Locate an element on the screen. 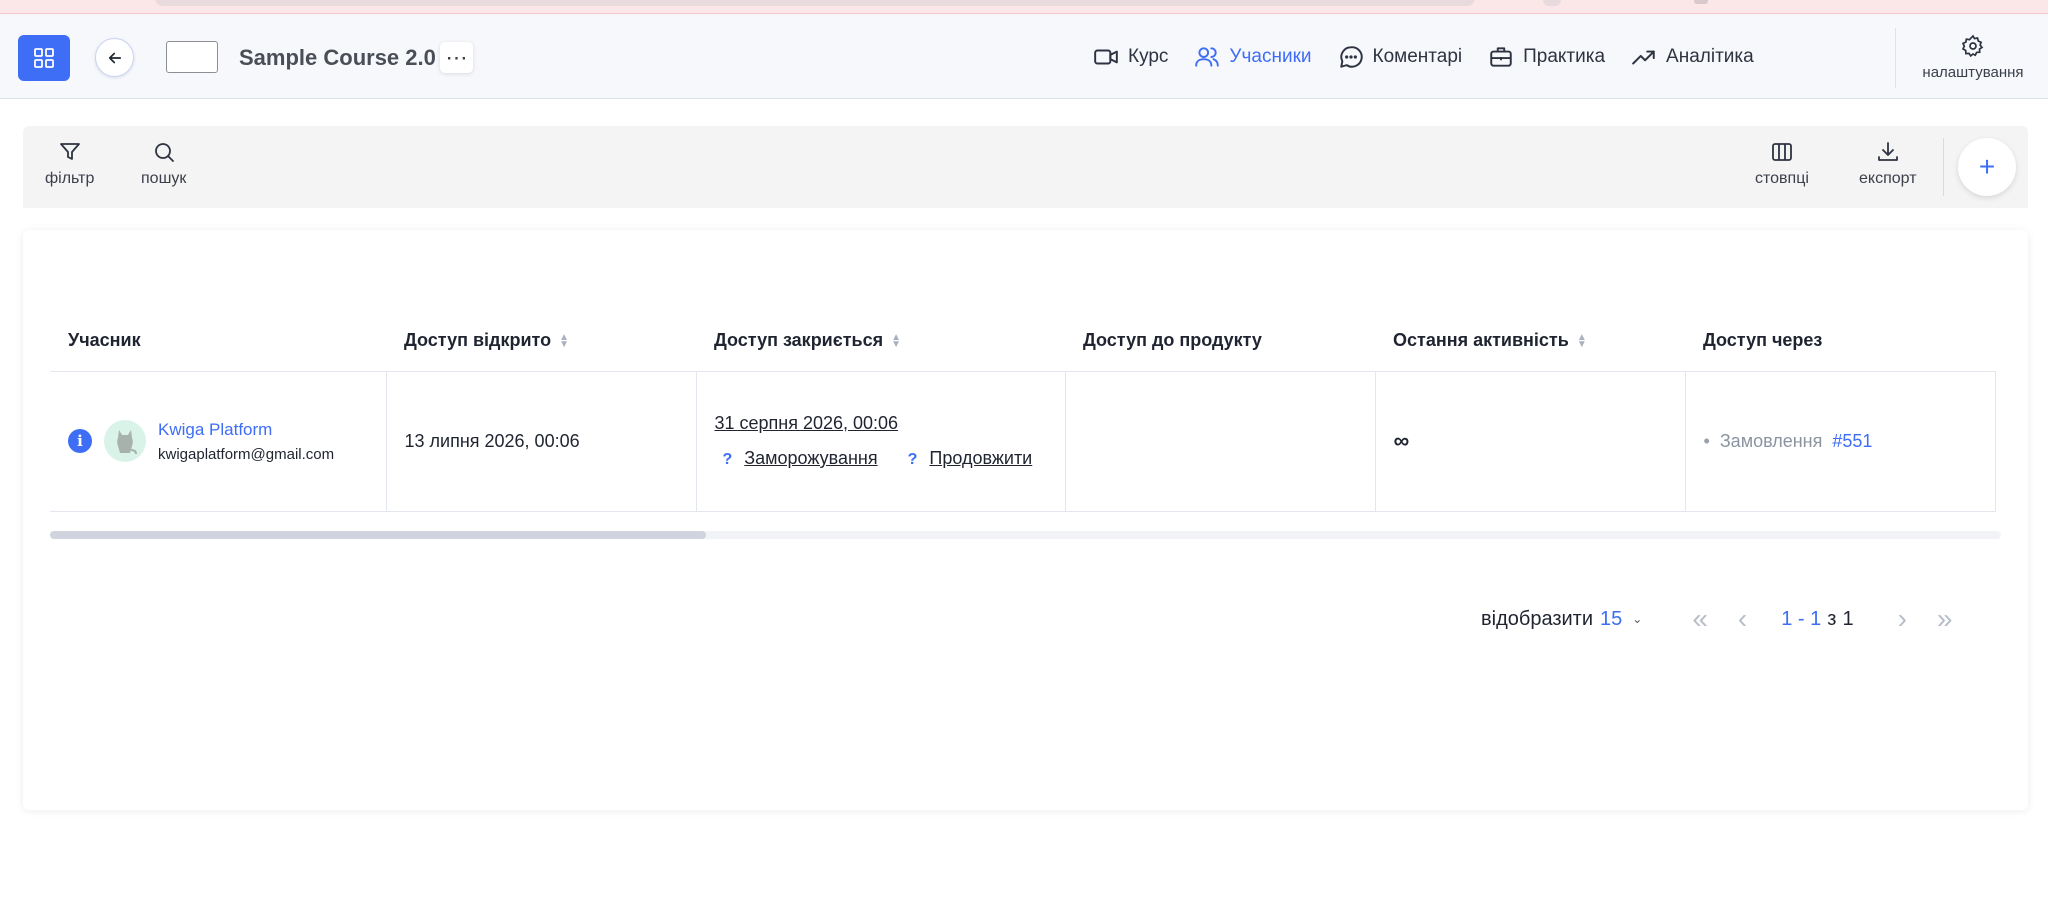  course-title: Sample Course 2.0 is located at coordinates (337, 57).